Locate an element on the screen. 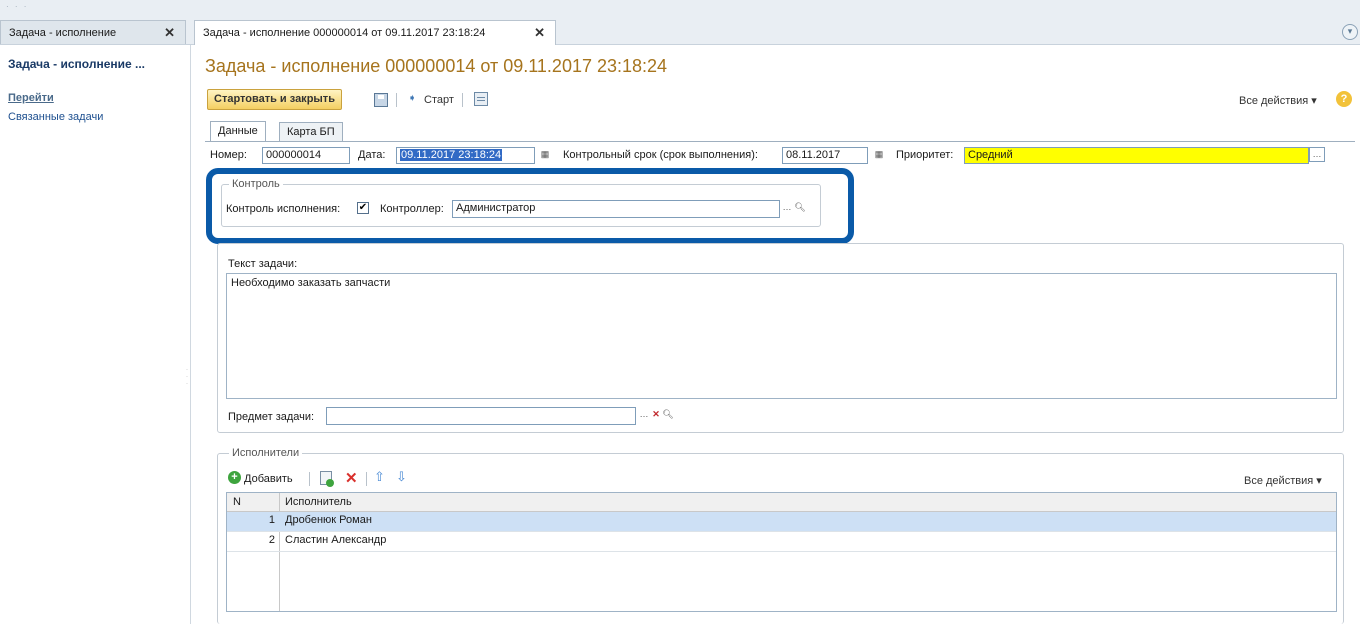  deadline-field: 08.11.2017 is located at coordinates (825, 155).